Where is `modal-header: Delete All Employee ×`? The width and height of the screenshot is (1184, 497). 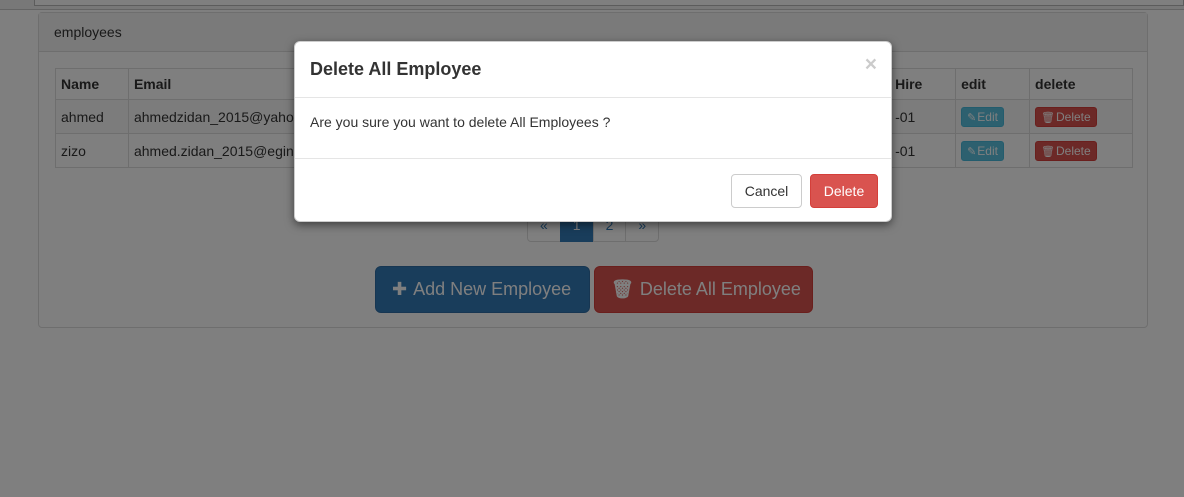 modal-header: Delete All Employee × is located at coordinates (593, 70).